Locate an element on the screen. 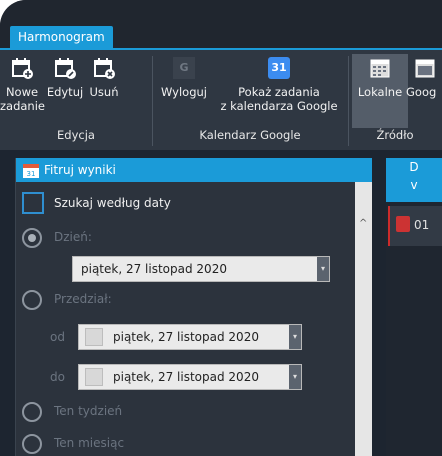  day-radio is located at coordinates (32, 238).